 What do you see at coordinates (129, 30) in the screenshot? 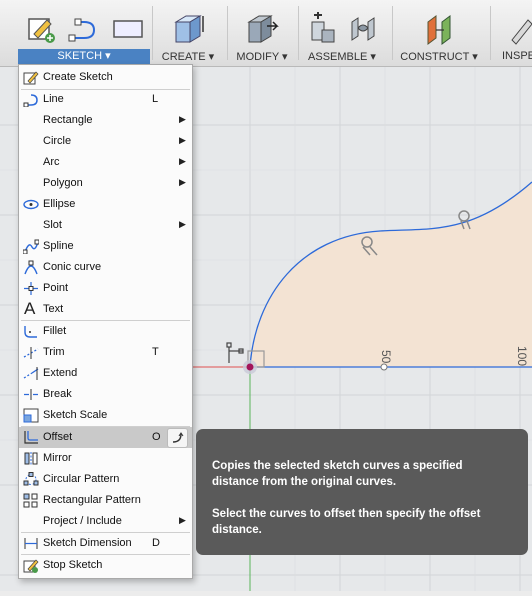
I see `rectangle-tool-icon` at bounding box center [129, 30].